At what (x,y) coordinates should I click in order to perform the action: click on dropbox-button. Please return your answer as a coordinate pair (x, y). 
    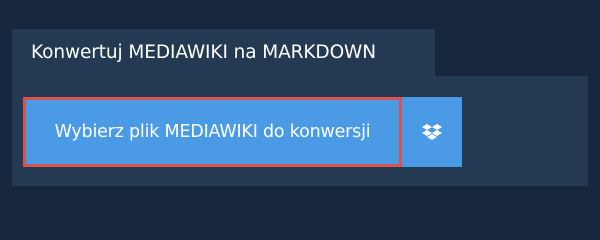
    Looking at the image, I should click on (432, 132).